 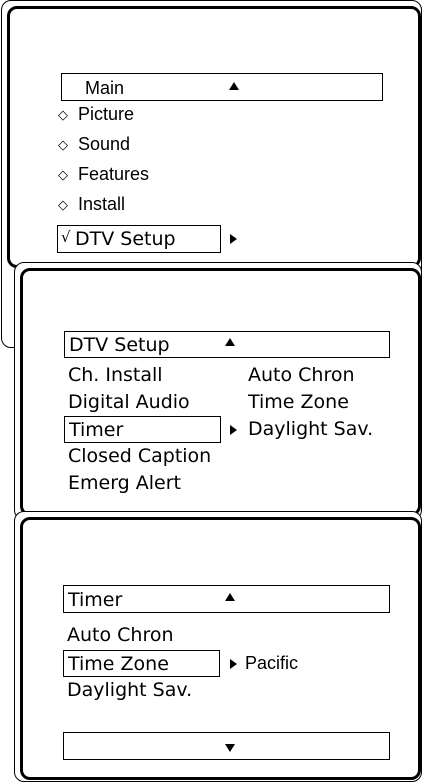 What do you see at coordinates (125, 239) in the screenshot?
I see `menu-item-dtv-setup-label: DTV Setup` at bounding box center [125, 239].